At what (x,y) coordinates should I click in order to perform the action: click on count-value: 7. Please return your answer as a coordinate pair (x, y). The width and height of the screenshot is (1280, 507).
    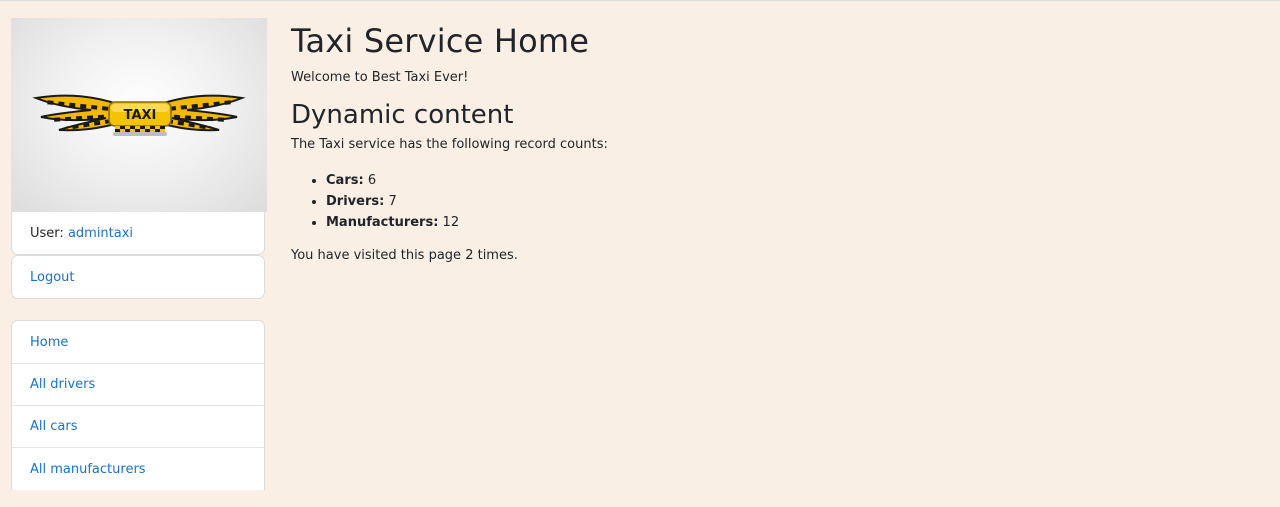
    Looking at the image, I should click on (392, 201).